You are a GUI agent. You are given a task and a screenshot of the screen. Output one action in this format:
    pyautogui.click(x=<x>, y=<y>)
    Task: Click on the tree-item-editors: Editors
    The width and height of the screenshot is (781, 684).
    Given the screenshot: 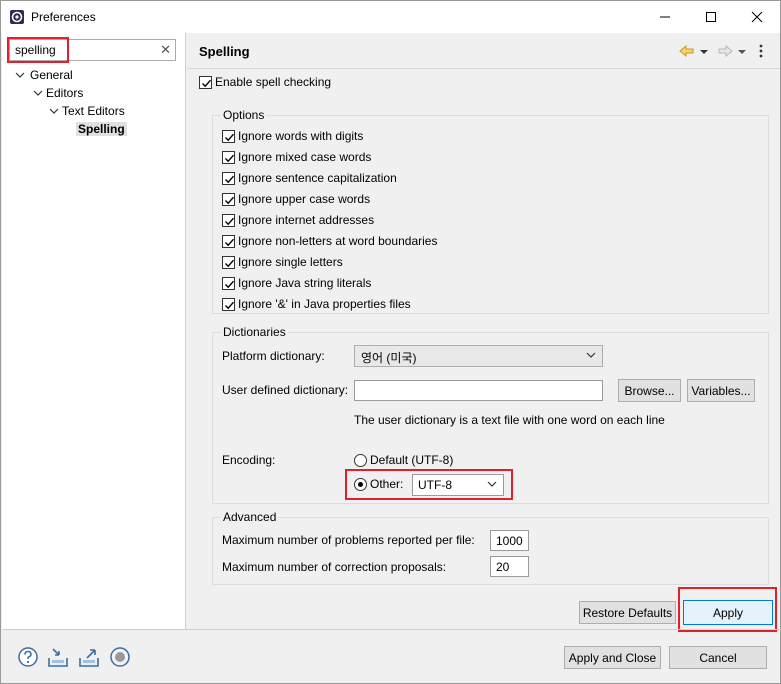 What is the action you would take?
    pyautogui.click(x=57, y=93)
    